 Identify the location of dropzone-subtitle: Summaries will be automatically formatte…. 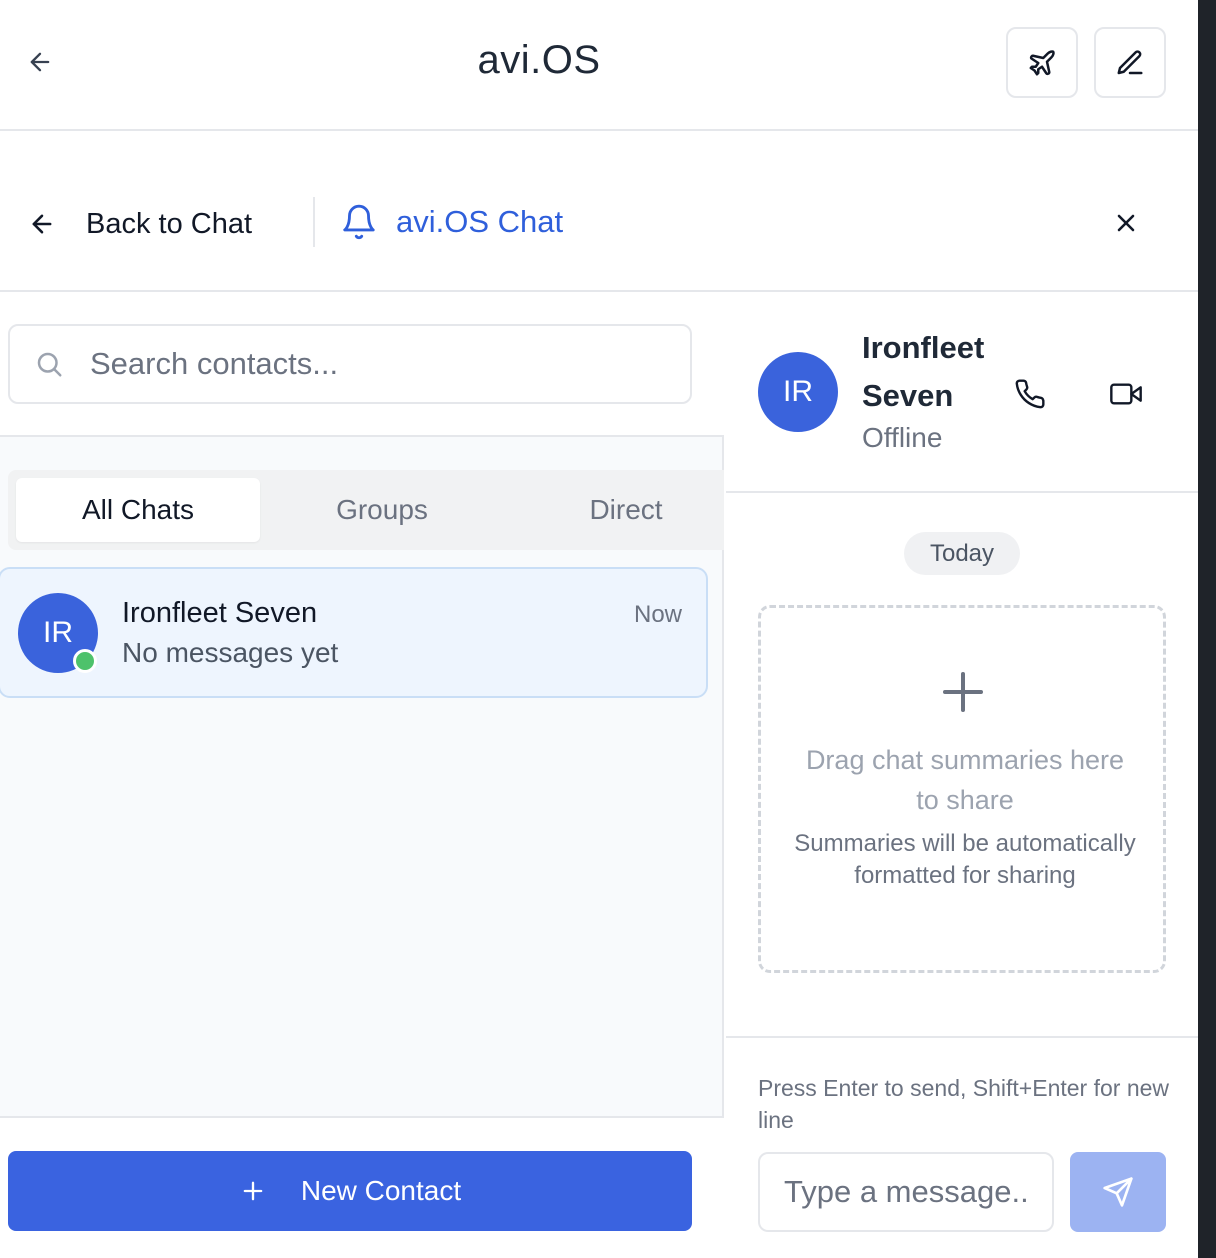
(965, 859).